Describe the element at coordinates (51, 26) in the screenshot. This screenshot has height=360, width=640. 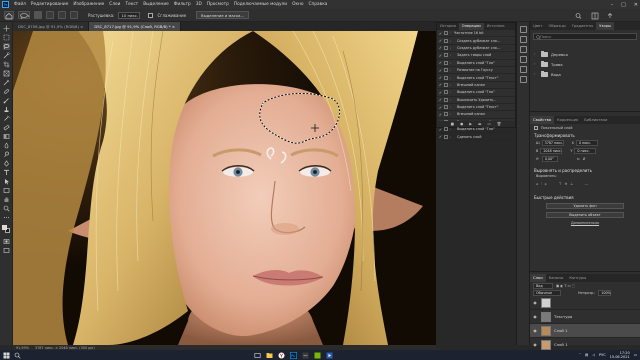
I see `document-tab: DSC_8706.jpg @ 91,9% (RGB/8) ×` at that location.